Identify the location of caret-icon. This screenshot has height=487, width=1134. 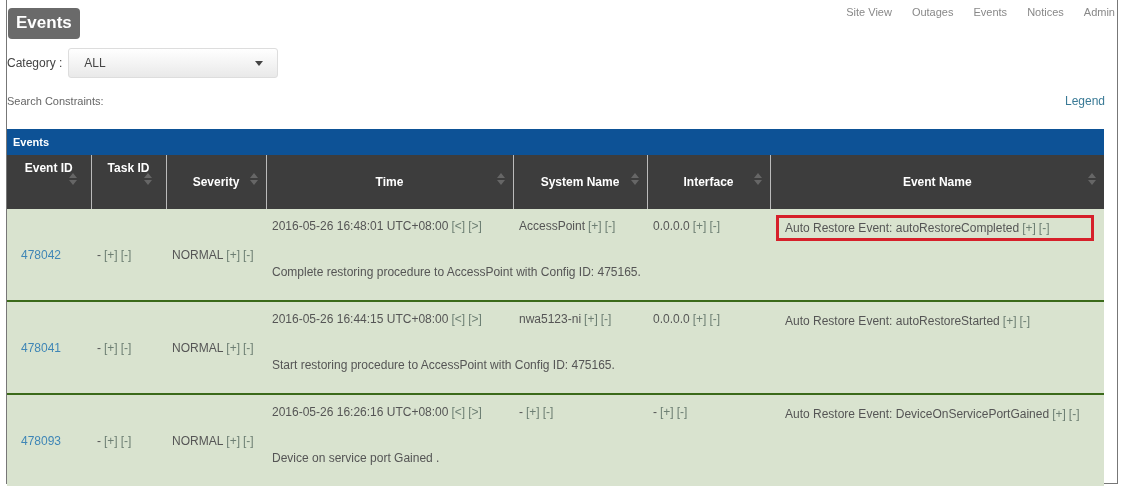
(259, 63).